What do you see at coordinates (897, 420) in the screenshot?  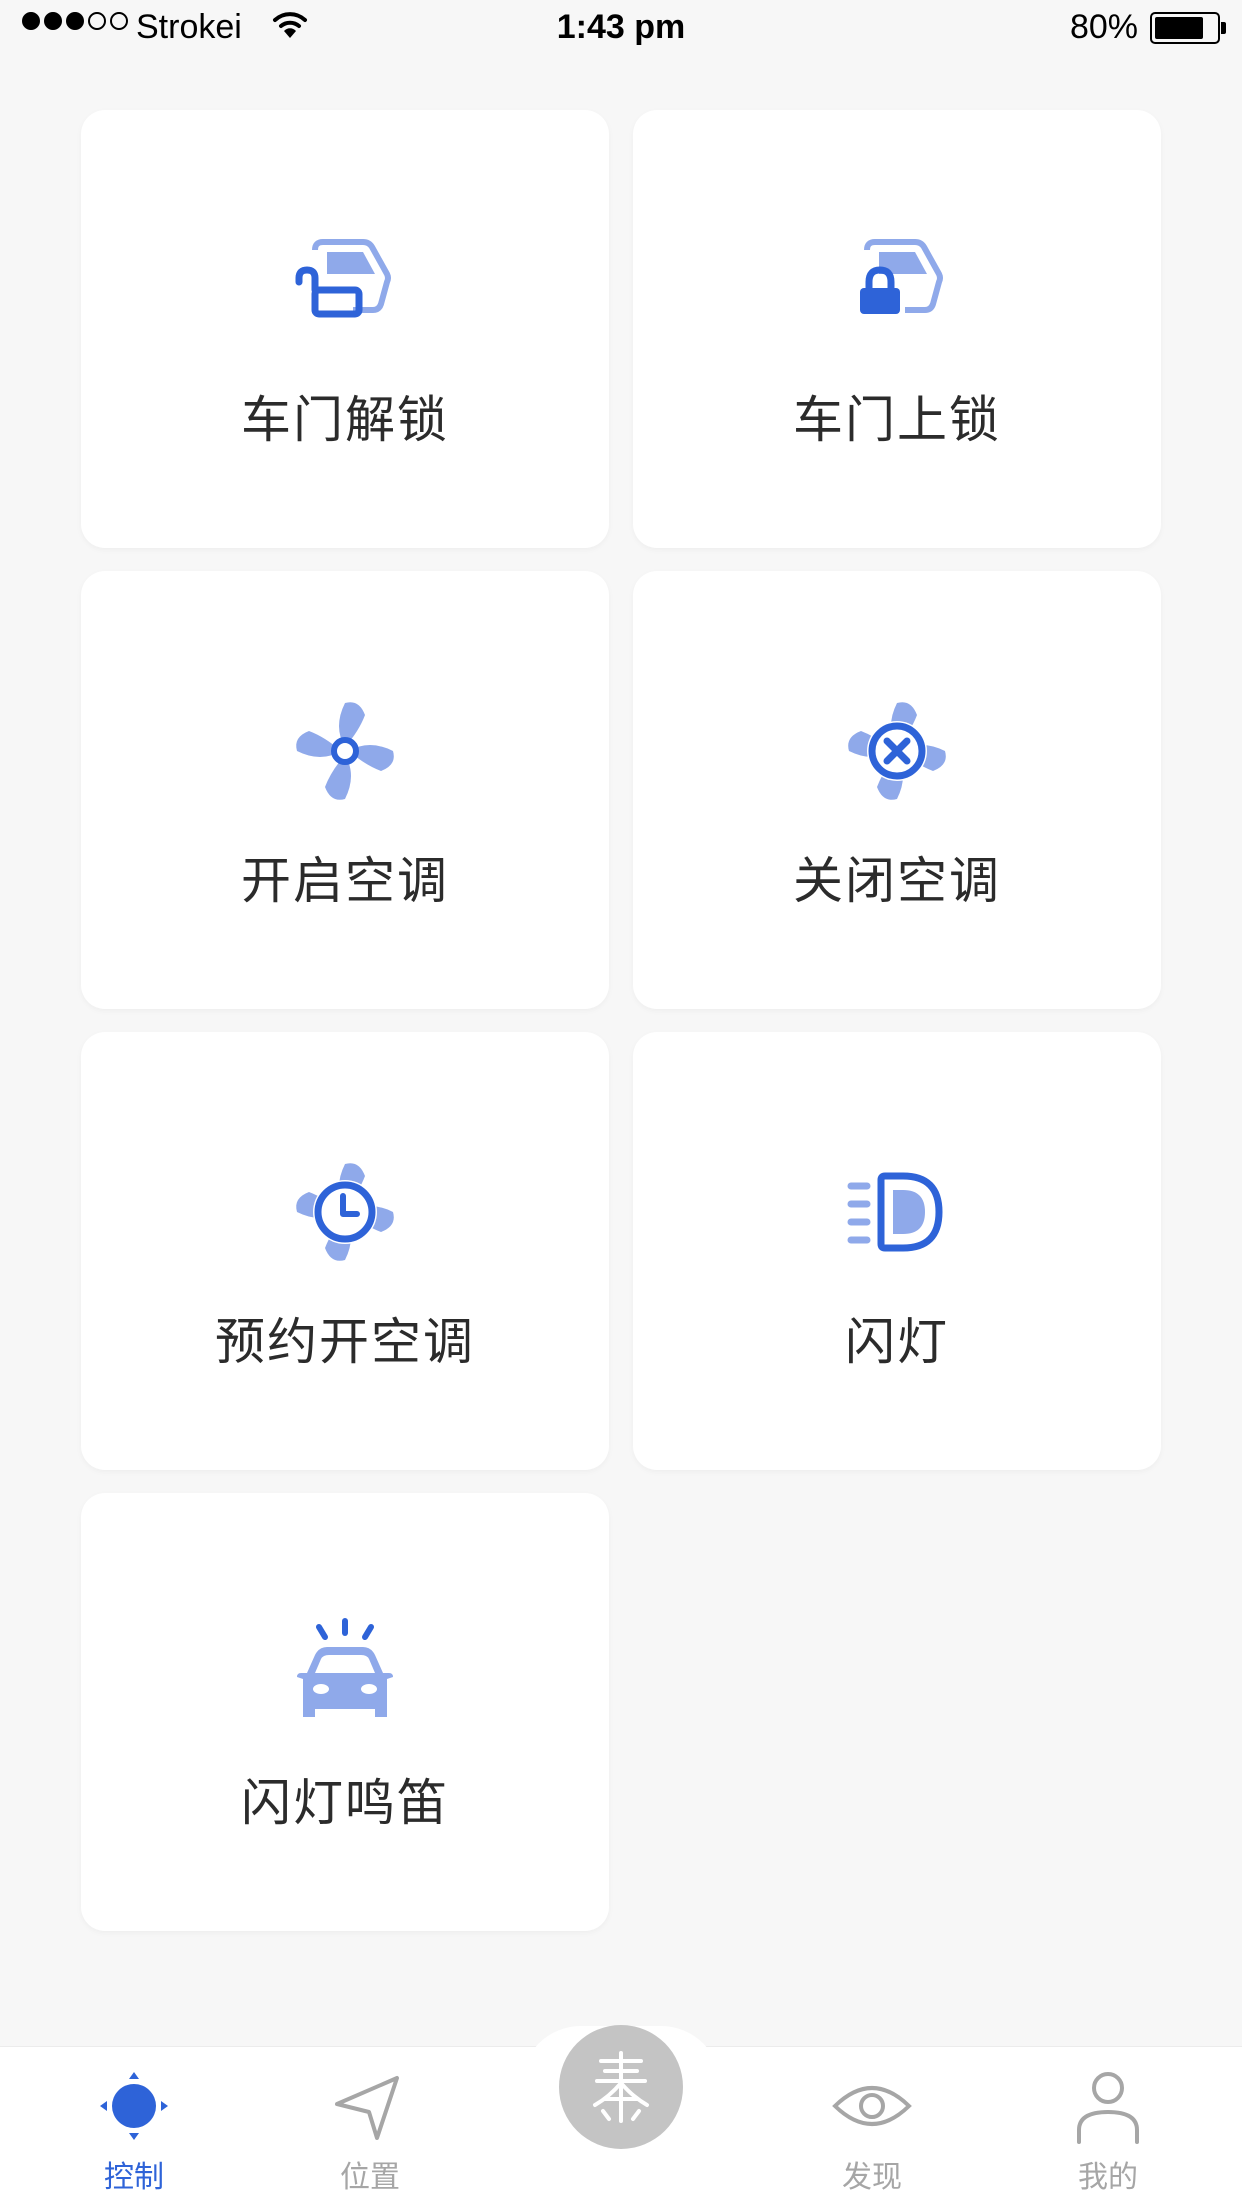 I see `door-lock-label: 车门上锁` at bounding box center [897, 420].